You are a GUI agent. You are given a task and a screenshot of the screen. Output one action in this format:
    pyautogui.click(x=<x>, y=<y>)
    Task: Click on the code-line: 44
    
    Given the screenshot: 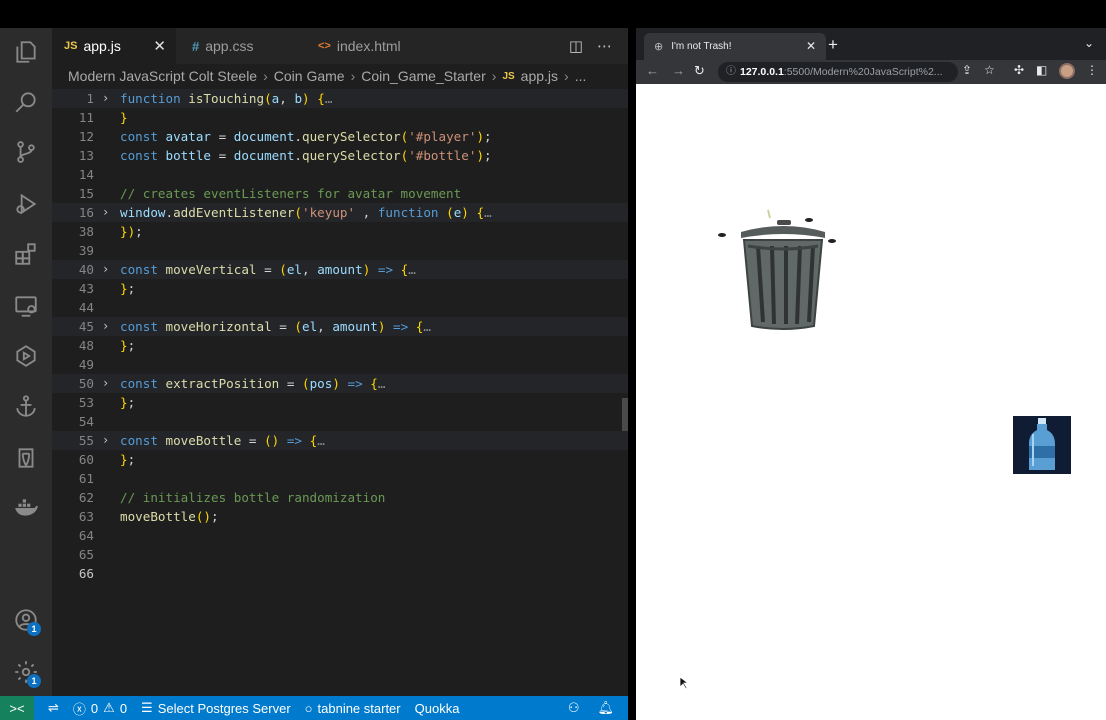 What is the action you would take?
    pyautogui.click(x=340, y=307)
    